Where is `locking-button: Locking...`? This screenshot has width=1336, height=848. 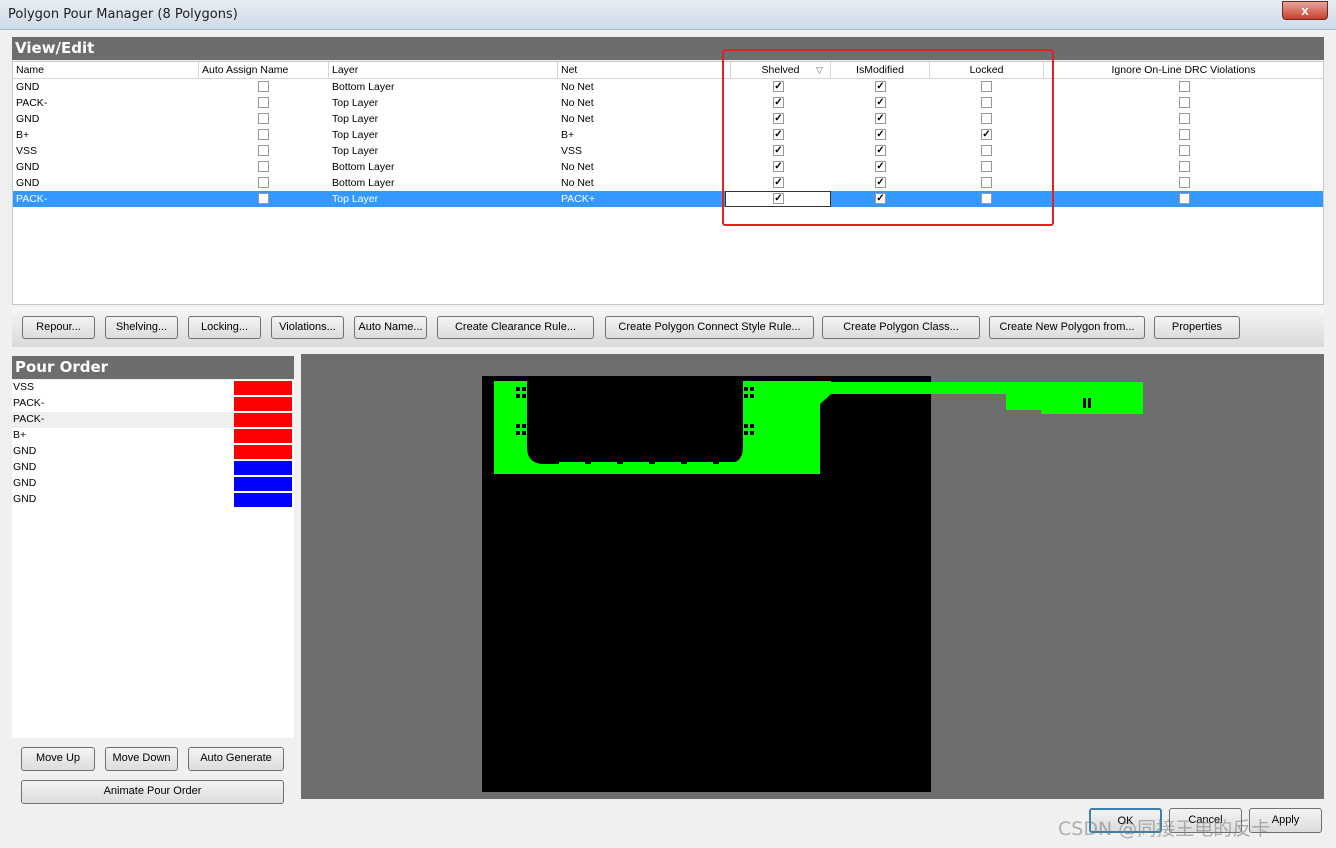 locking-button: Locking... is located at coordinates (224, 327).